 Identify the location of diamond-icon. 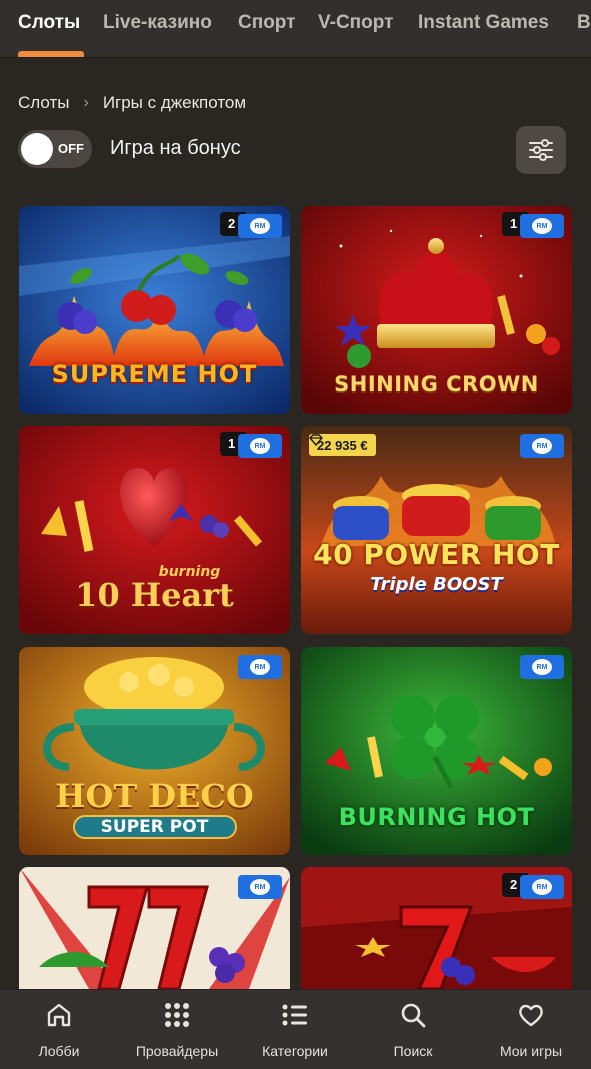
(316, 440).